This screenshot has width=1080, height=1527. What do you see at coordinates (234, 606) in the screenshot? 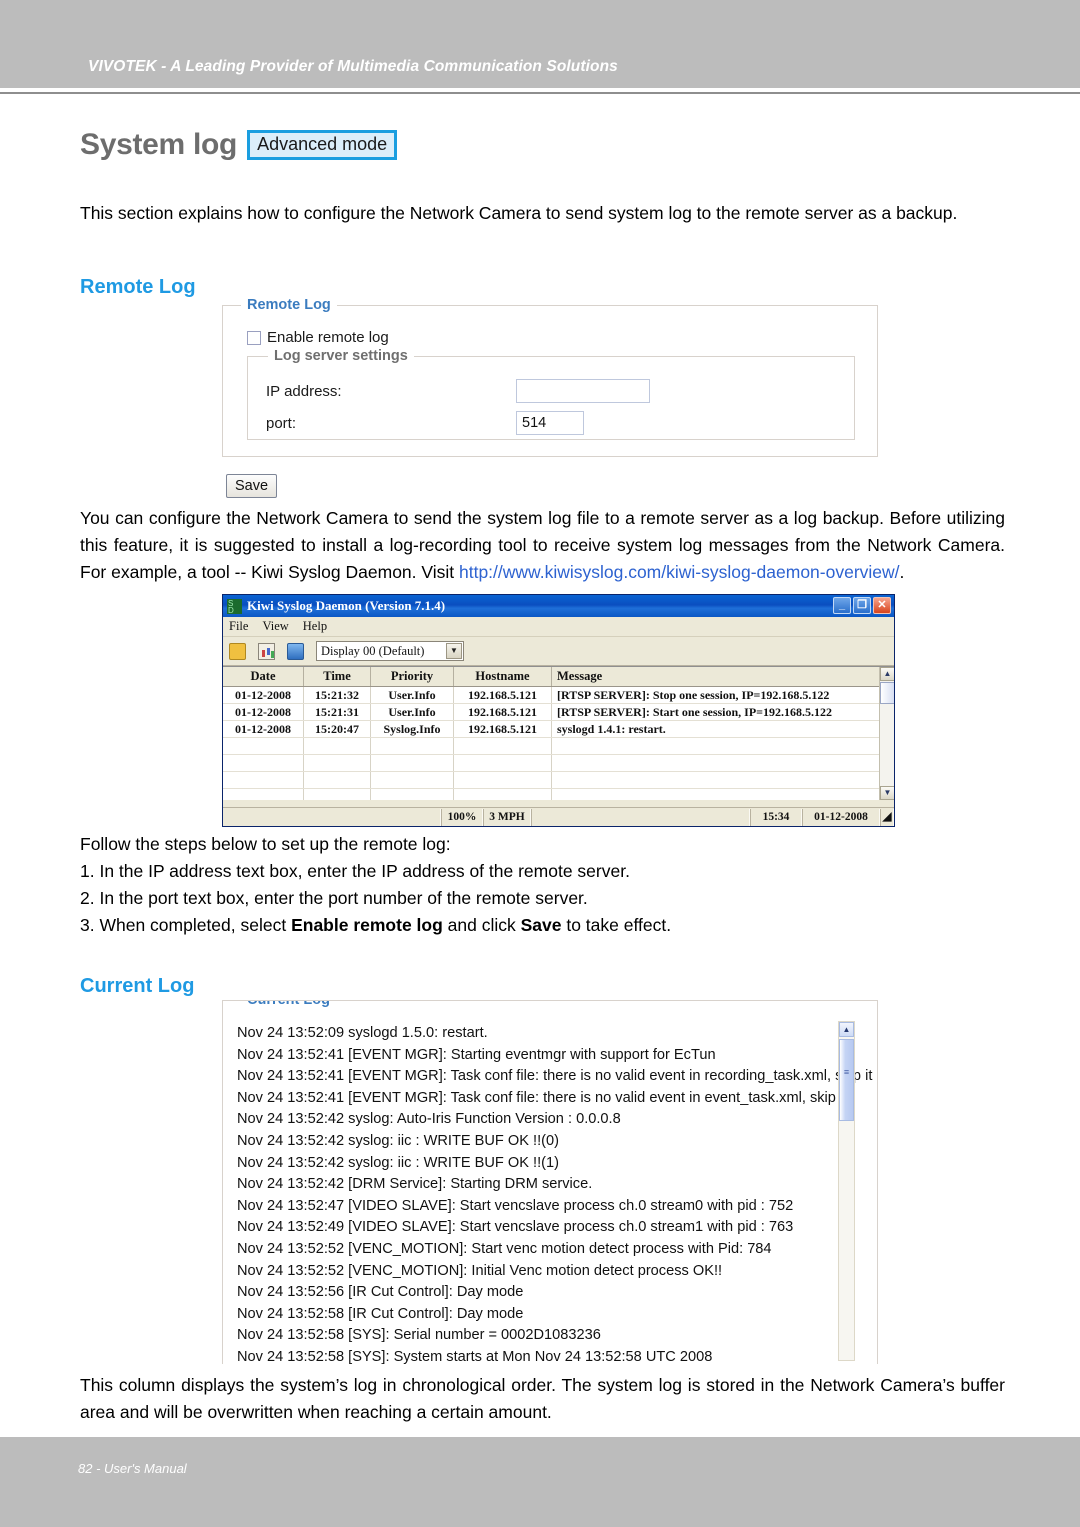
I see `kiwi-app-icon: SD` at bounding box center [234, 606].